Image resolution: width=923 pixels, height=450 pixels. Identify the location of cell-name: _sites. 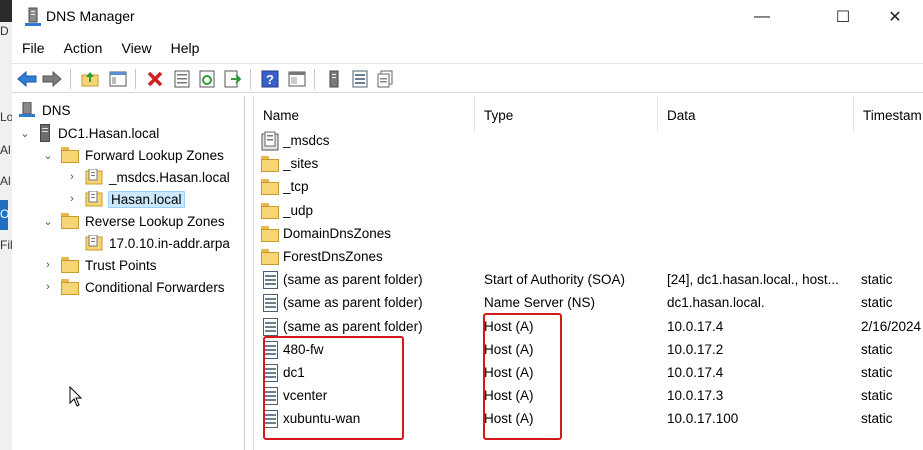
(301, 164).